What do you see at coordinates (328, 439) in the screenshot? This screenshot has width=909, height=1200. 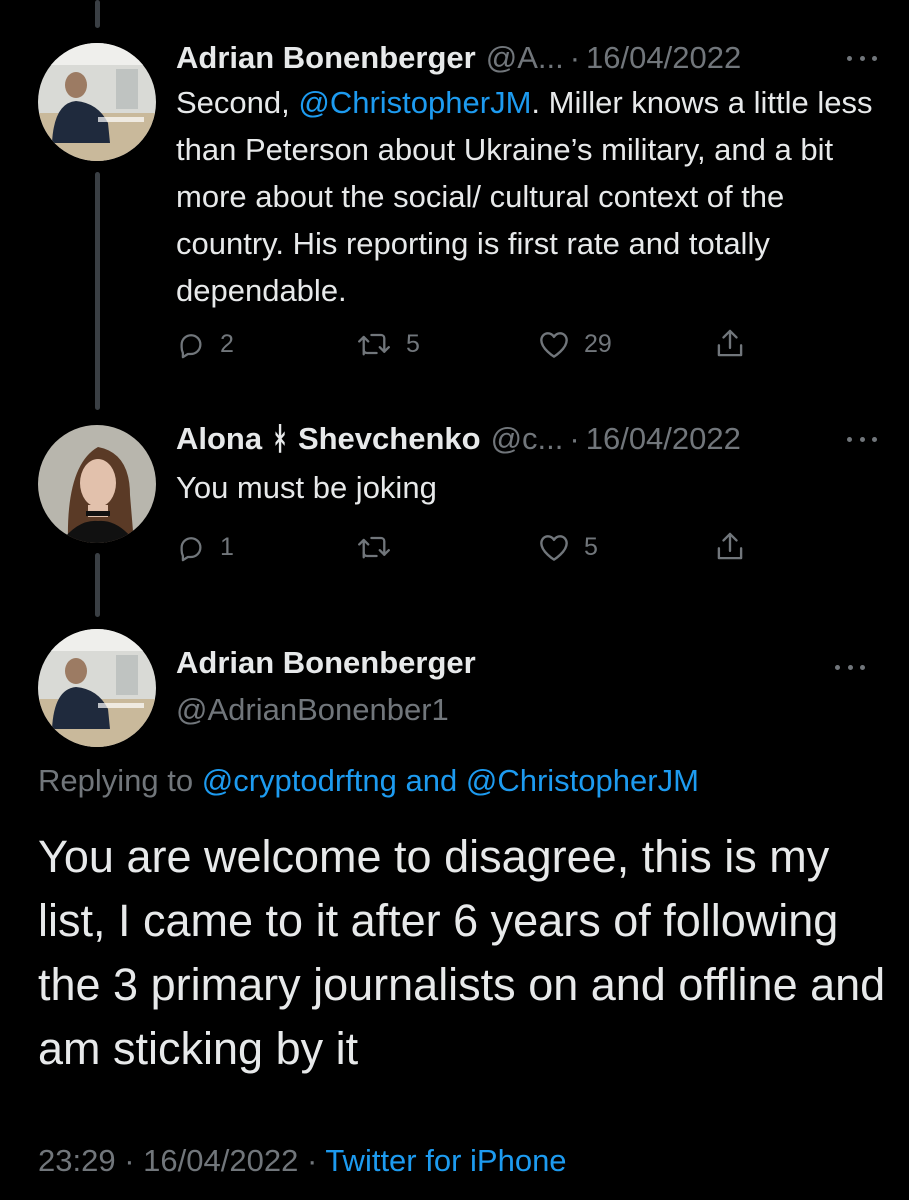 I see `author-name: Alona ᚼ Shevchenko` at bounding box center [328, 439].